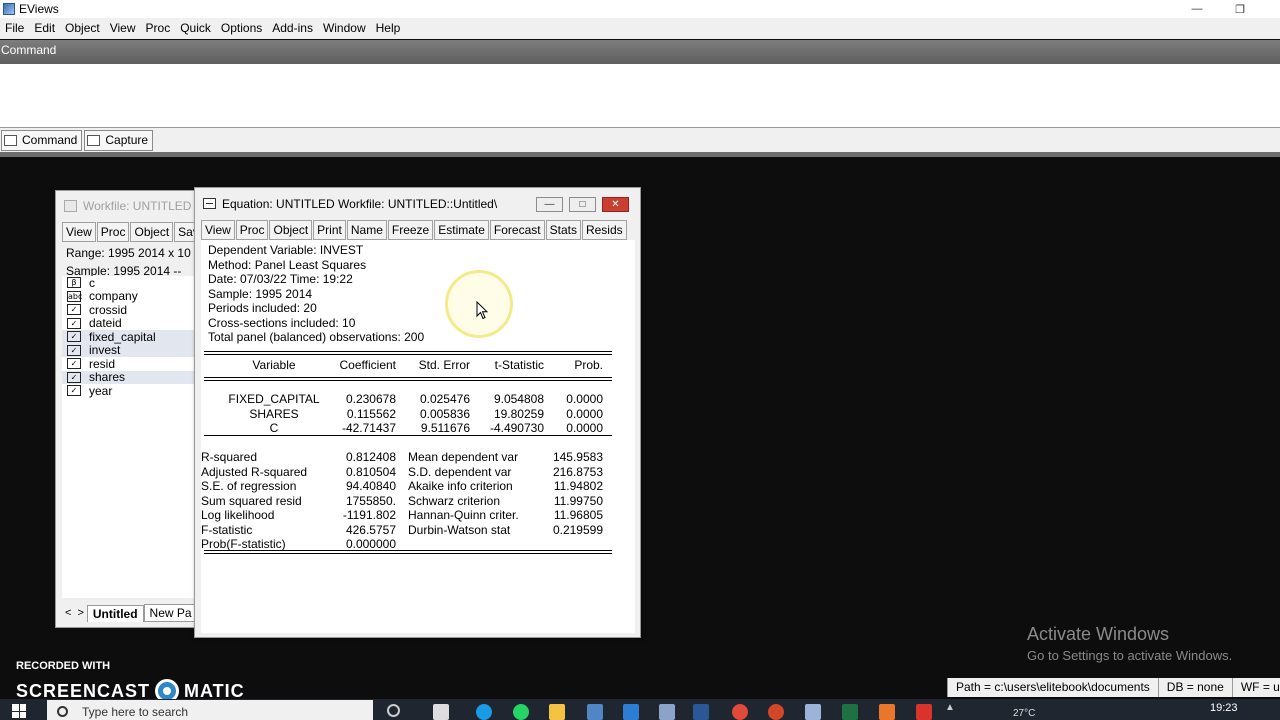 This screenshot has width=1280, height=720. Describe the element at coordinates (10, 140) in the screenshot. I see `command-window-icon` at that location.